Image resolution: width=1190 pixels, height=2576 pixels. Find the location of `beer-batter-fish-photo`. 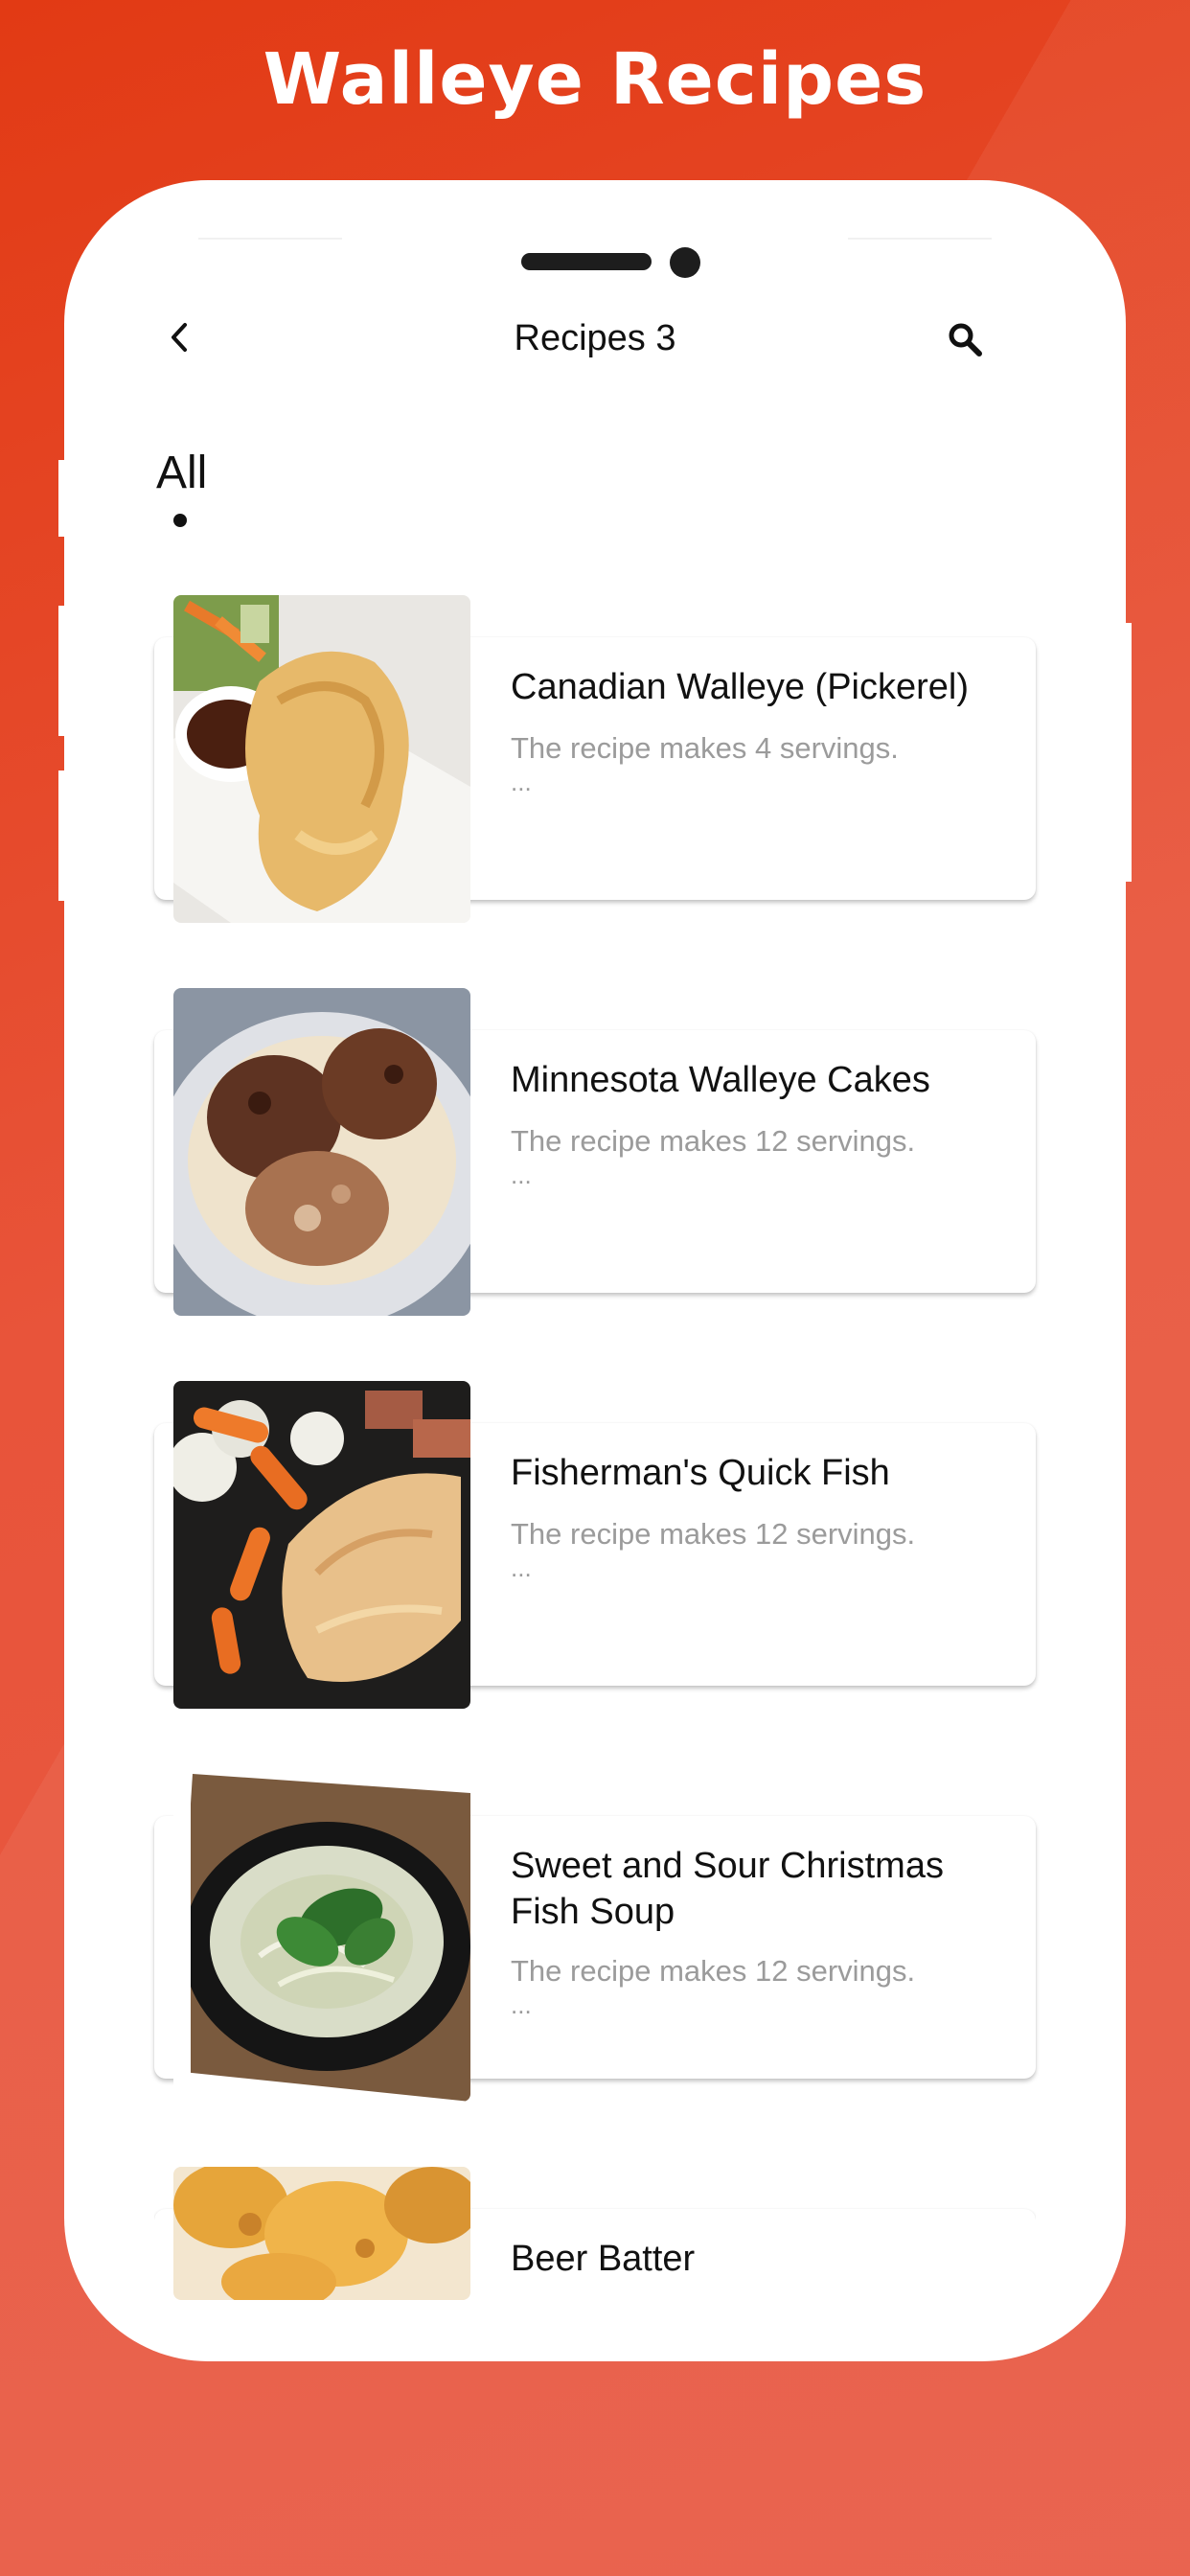

beer-batter-fish-photo is located at coordinates (321, 2233).